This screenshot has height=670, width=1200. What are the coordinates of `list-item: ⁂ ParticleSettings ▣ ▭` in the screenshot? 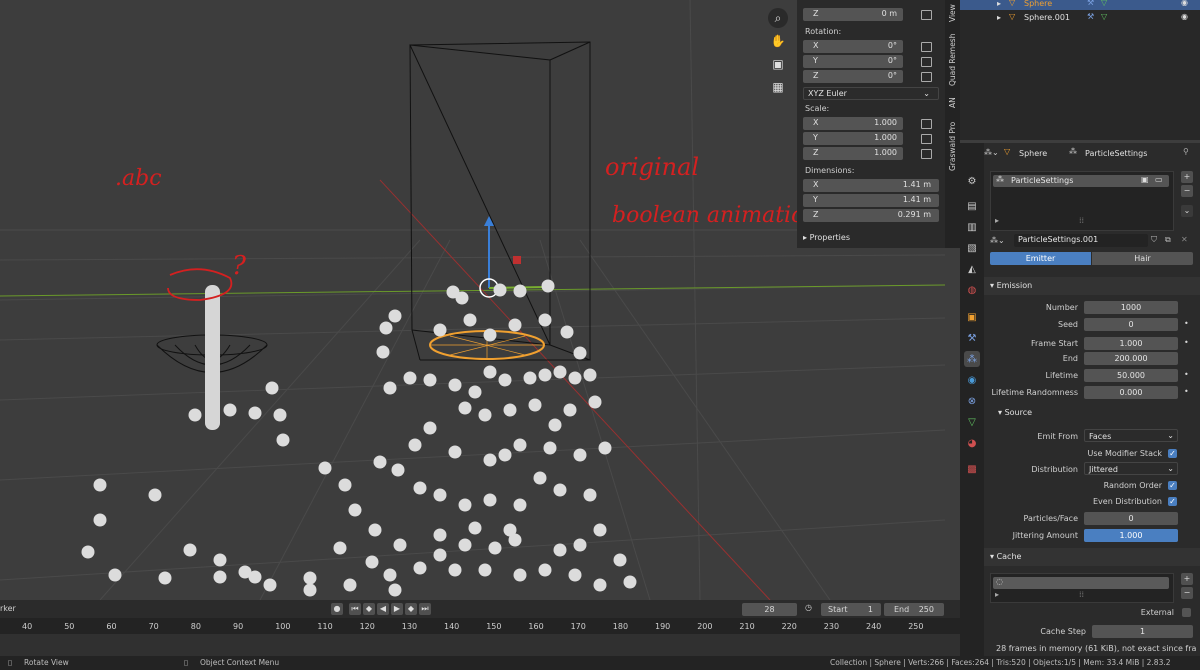 It's located at (1081, 181).